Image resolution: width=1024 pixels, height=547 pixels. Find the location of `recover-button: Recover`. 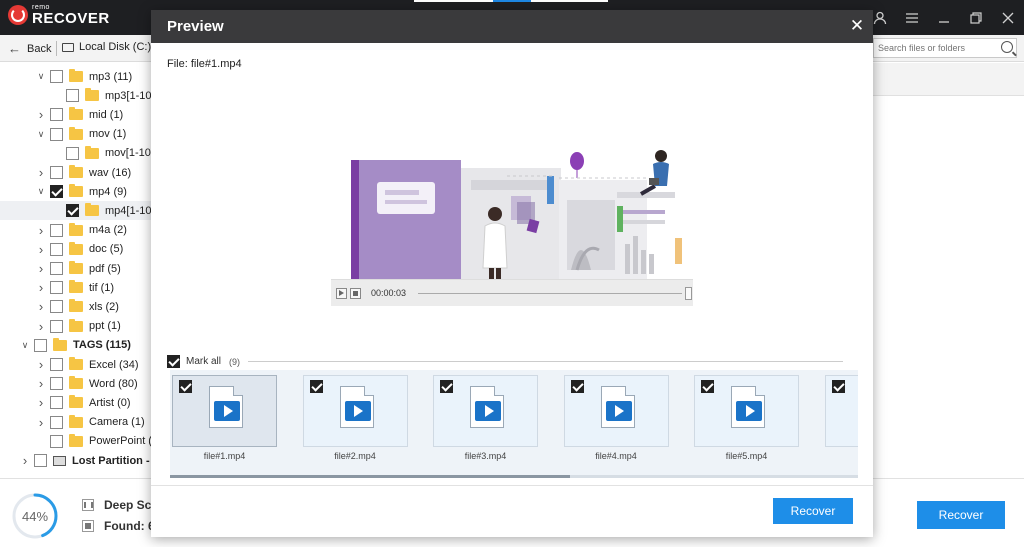

recover-button: Recover is located at coordinates (961, 515).